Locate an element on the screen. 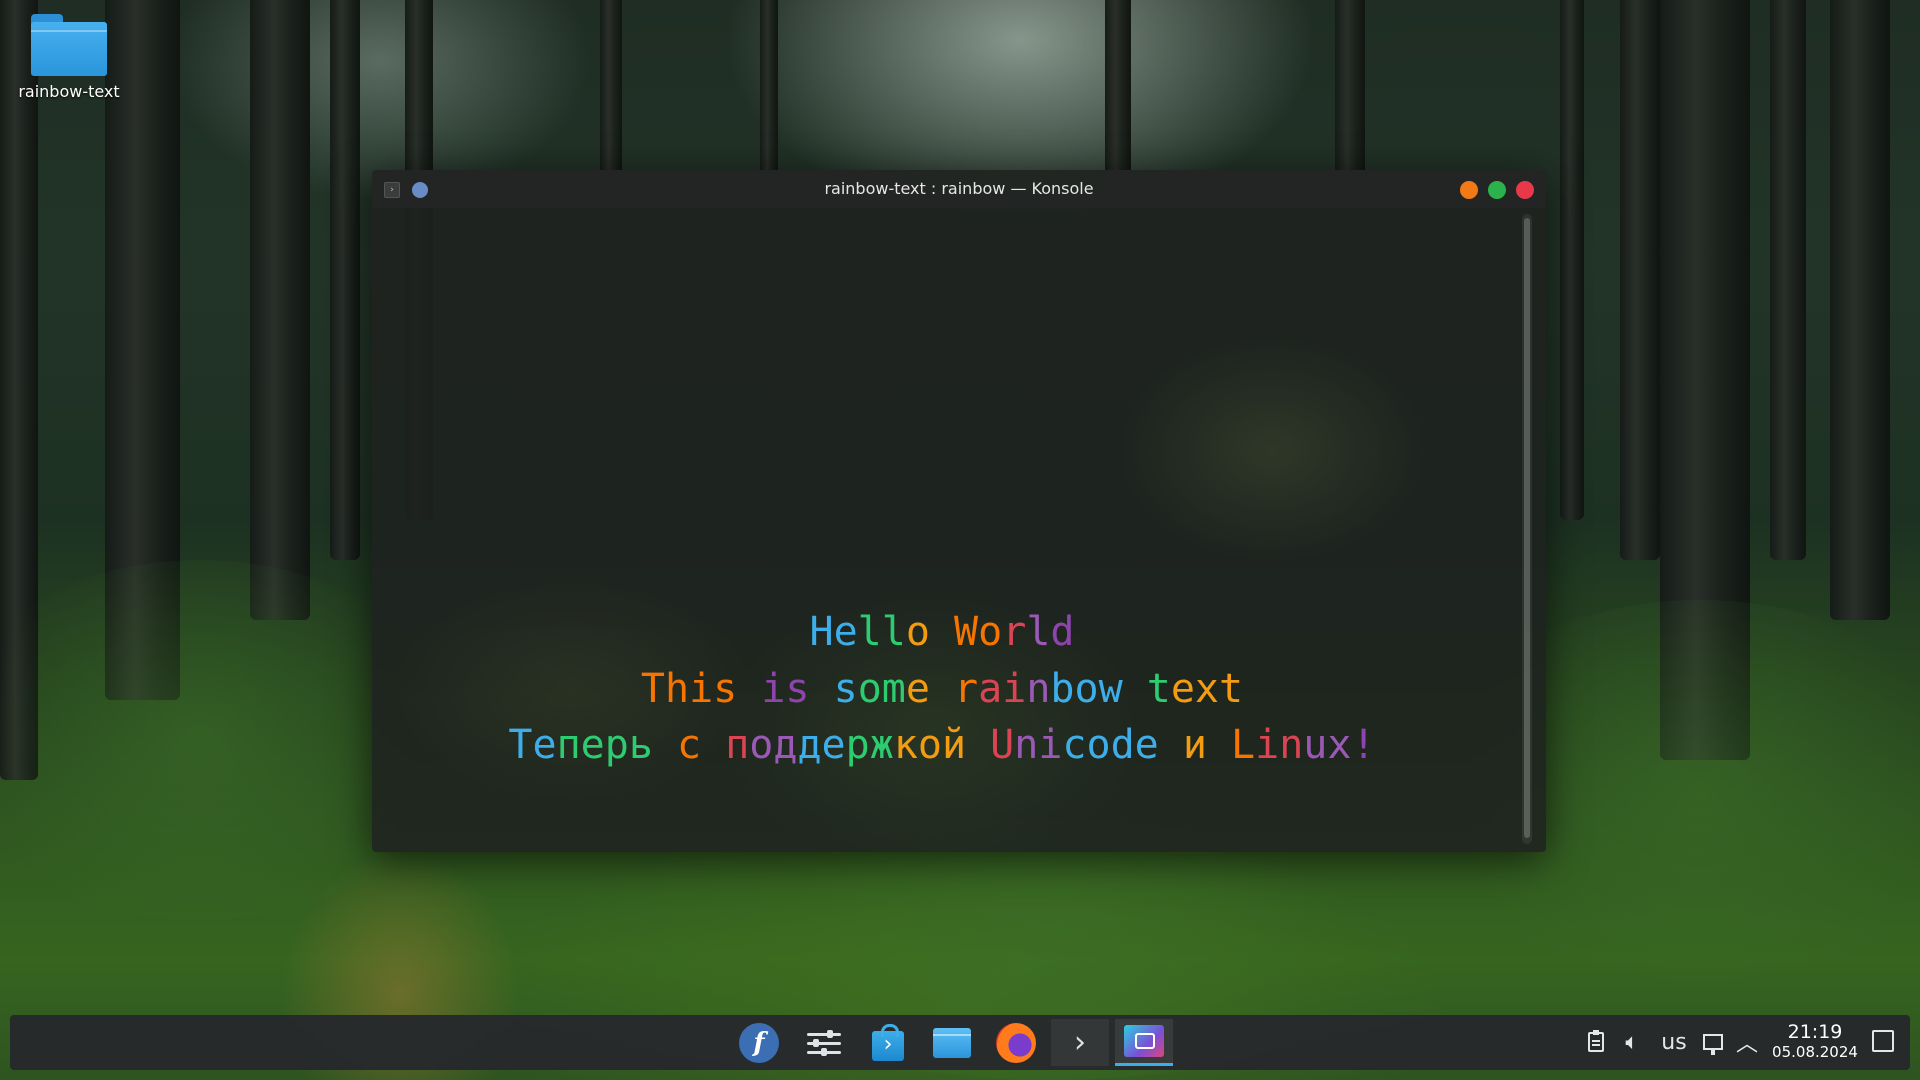 Image resolution: width=1920 pixels, height=1080 pixels. terminal-text-segment: Те is located at coordinates (532, 745).